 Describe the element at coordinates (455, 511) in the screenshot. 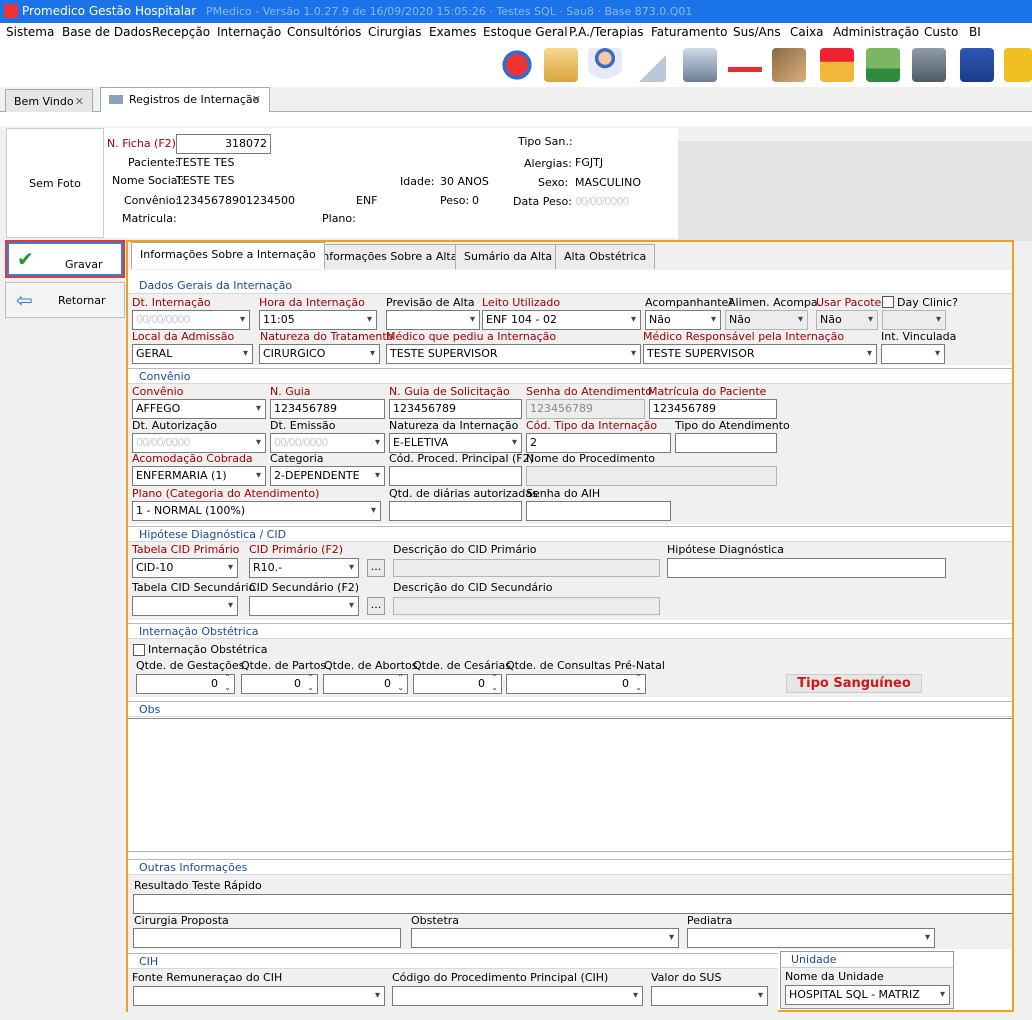

I see `qtd-diarias-field` at that location.